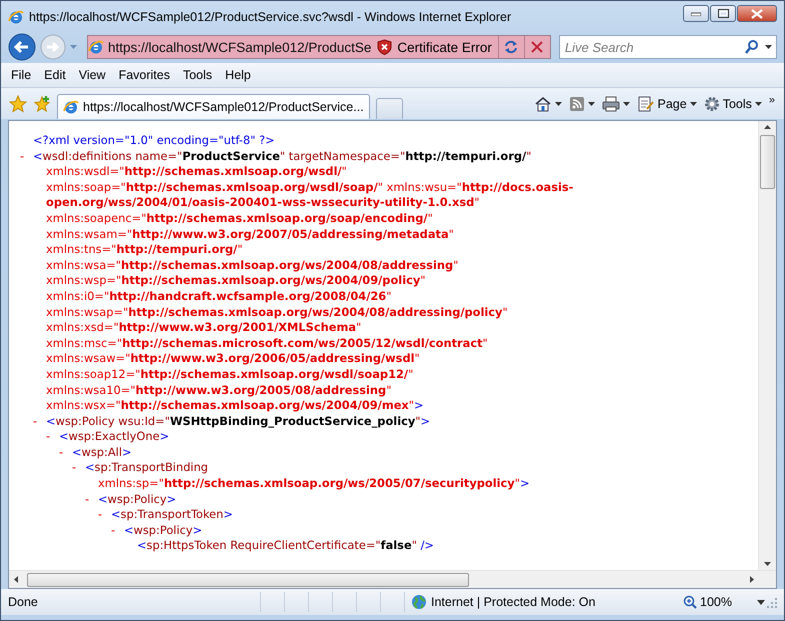 The image size is (785, 621). What do you see at coordinates (266, 344) in the screenshot?
I see `xml-line: xmlns:msc="http://schemas.microsoft.com/ws/2005/12/wsdl/contract"` at bounding box center [266, 344].